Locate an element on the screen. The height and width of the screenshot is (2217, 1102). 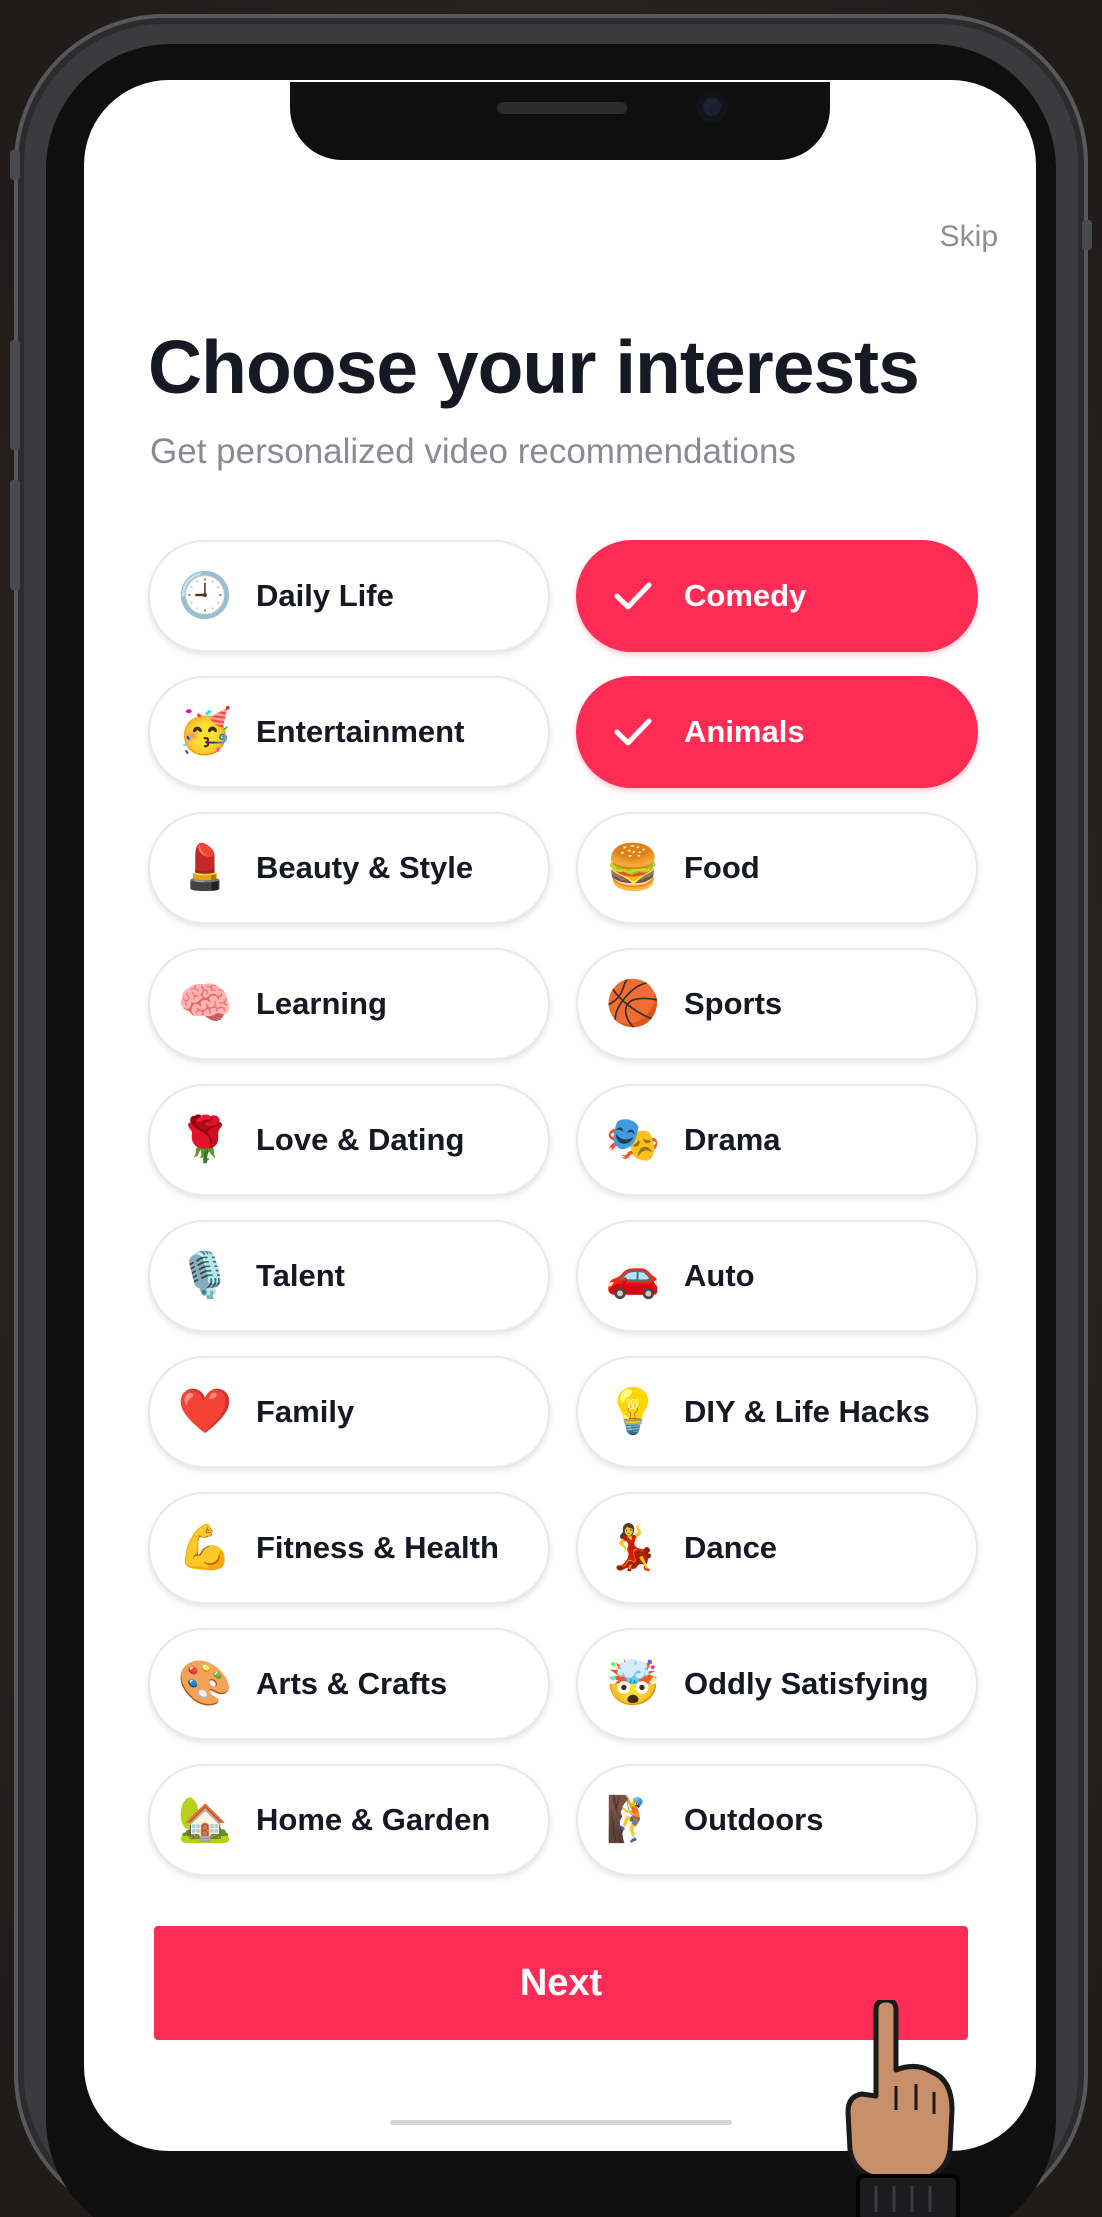
earpiece-speaker is located at coordinates (562, 108).